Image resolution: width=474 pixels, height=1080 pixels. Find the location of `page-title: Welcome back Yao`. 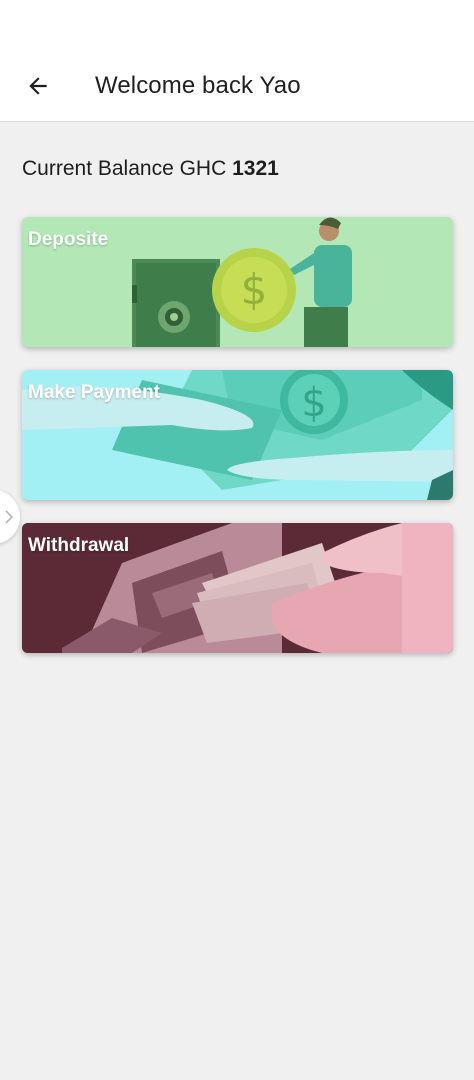

page-title: Welcome back Yao is located at coordinates (198, 85).